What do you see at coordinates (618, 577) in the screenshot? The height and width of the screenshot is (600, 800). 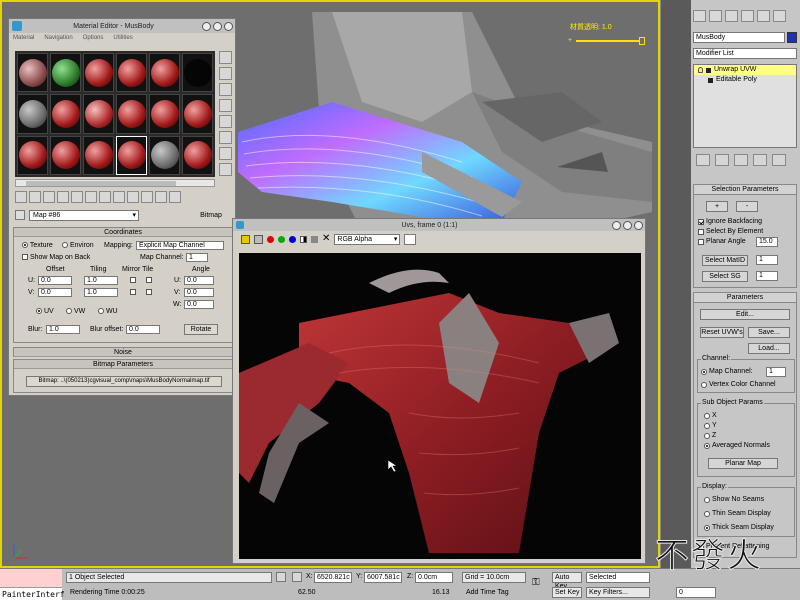 I see `selected-dropdown: Selected` at bounding box center [618, 577].